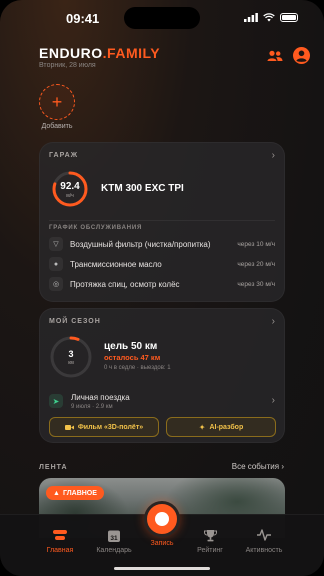 The image size is (324, 576). Describe the element at coordinates (70, 186) in the screenshot. I see `engine-hours-value: 92.4` at that location.